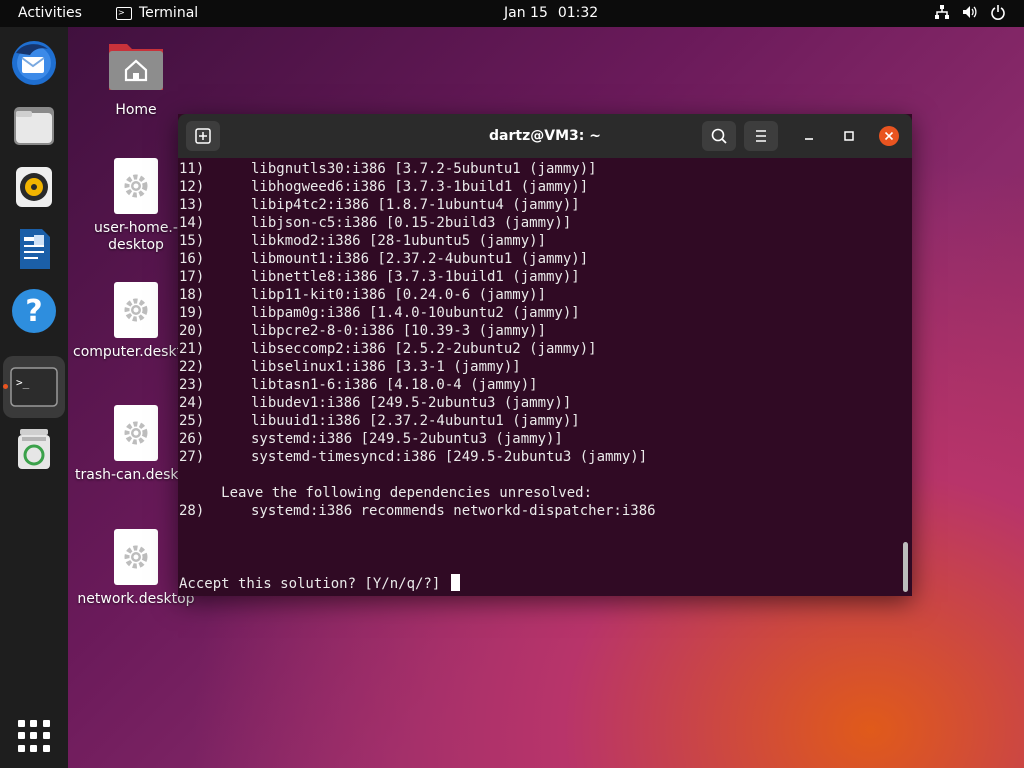 Image resolution: width=1024 pixels, height=768 pixels. What do you see at coordinates (998, 12) in the screenshot?
I see `power-icon` at bounding box center [998, 12].